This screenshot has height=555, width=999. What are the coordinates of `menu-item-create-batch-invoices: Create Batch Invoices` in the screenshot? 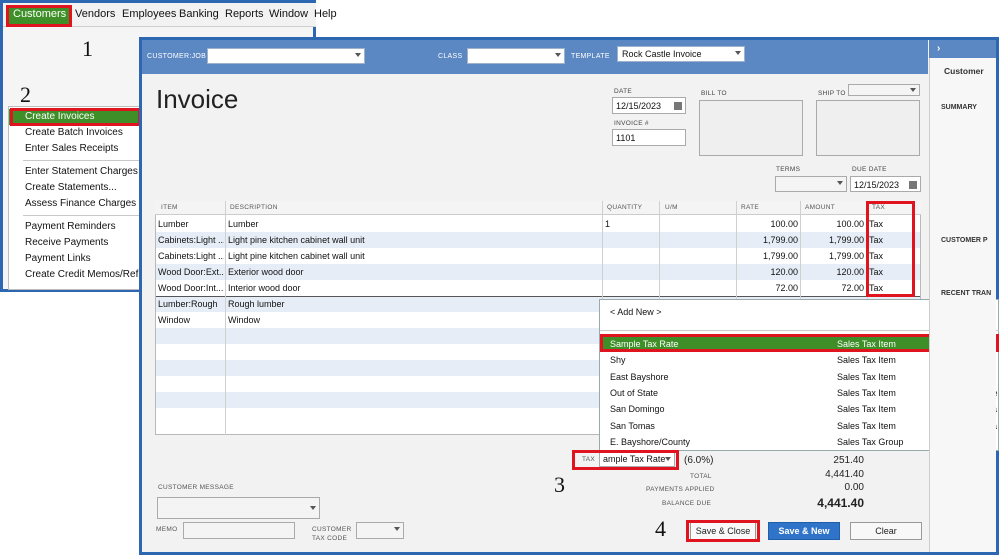 It's located at (75, 133).